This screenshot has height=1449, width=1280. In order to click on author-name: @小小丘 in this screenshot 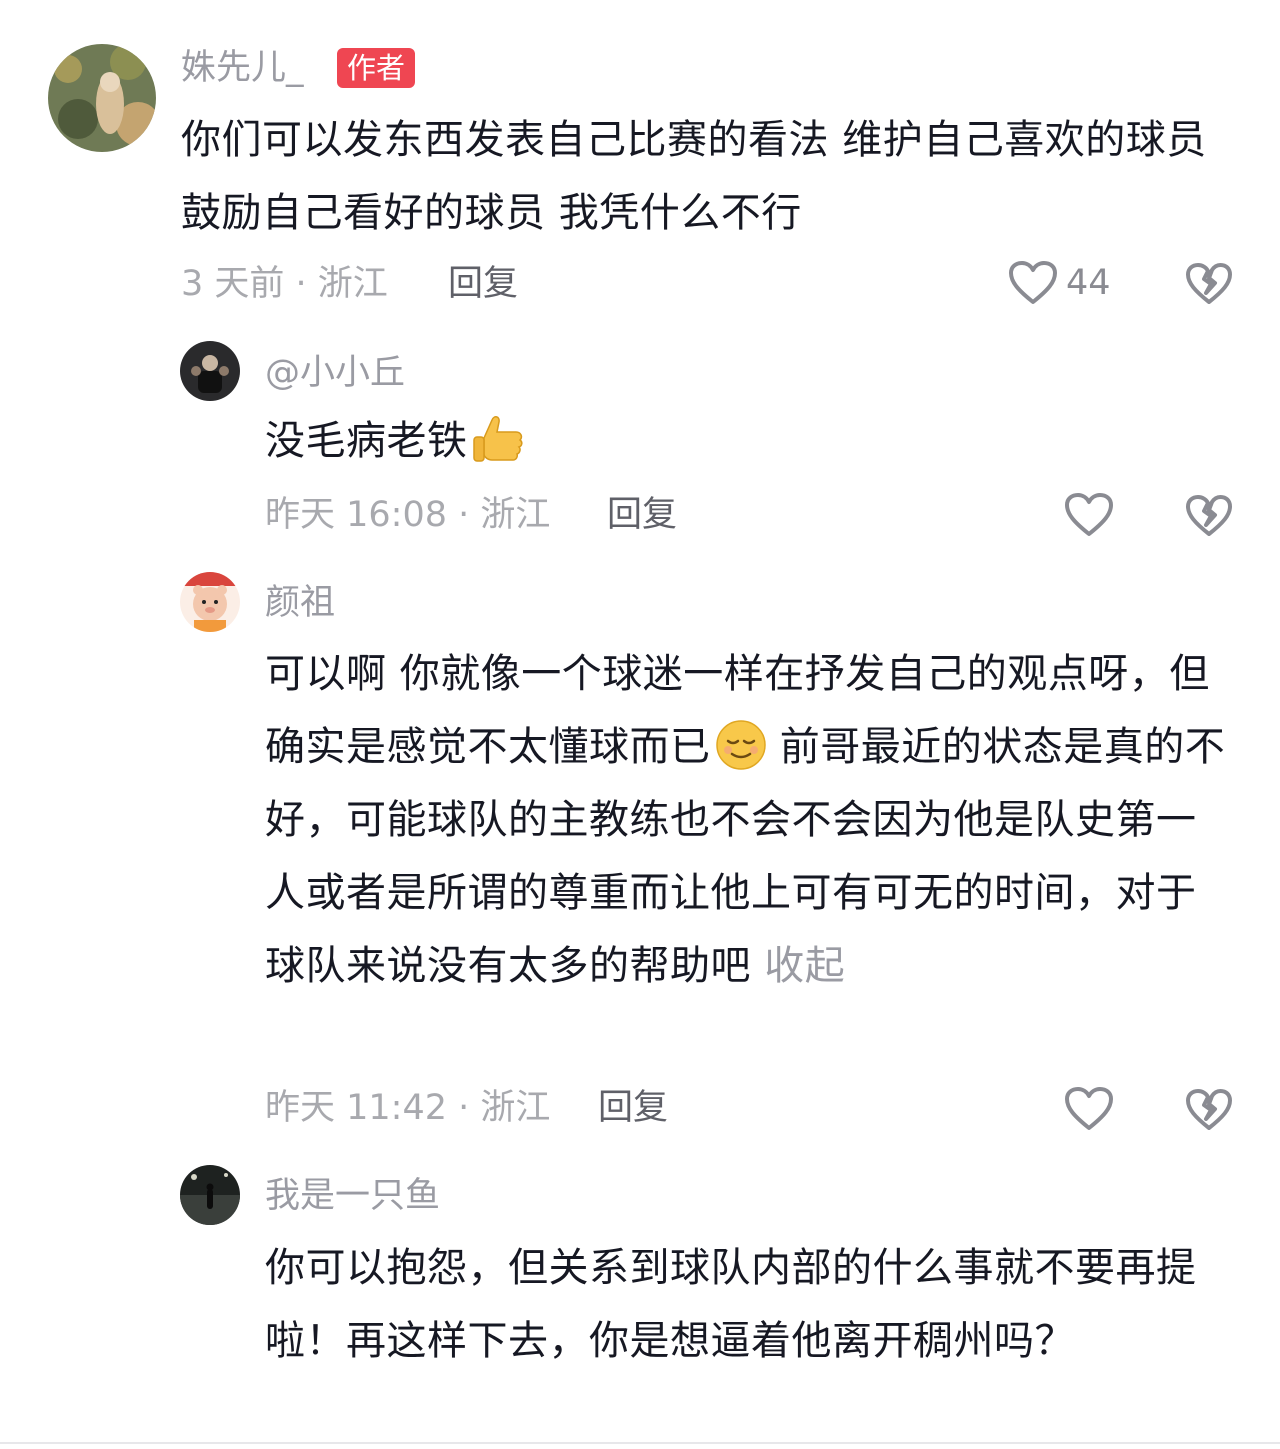, I will do `click(335, 373)`.